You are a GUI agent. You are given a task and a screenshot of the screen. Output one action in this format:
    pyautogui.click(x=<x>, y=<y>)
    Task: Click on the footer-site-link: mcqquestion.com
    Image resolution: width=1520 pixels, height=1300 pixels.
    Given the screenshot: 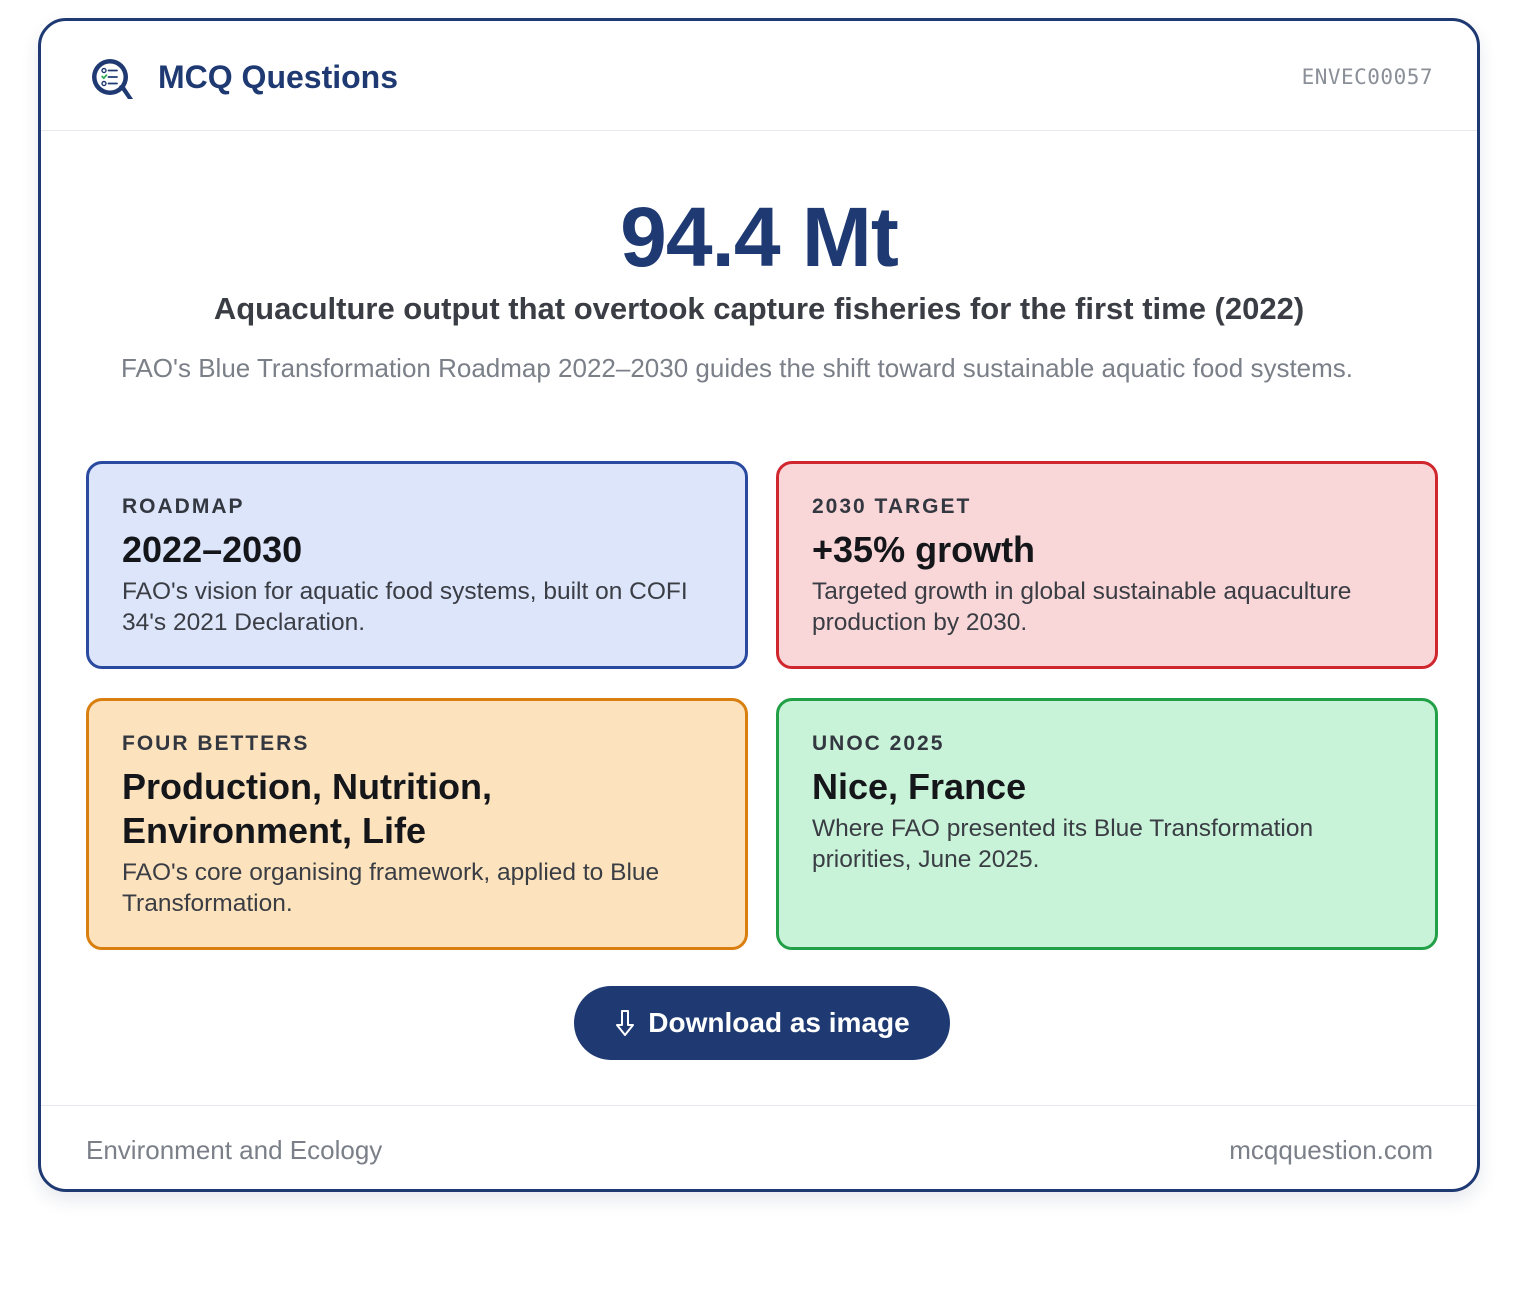 What is the action you would take?
    pyautogui.click(x=1331, y=1150)
    